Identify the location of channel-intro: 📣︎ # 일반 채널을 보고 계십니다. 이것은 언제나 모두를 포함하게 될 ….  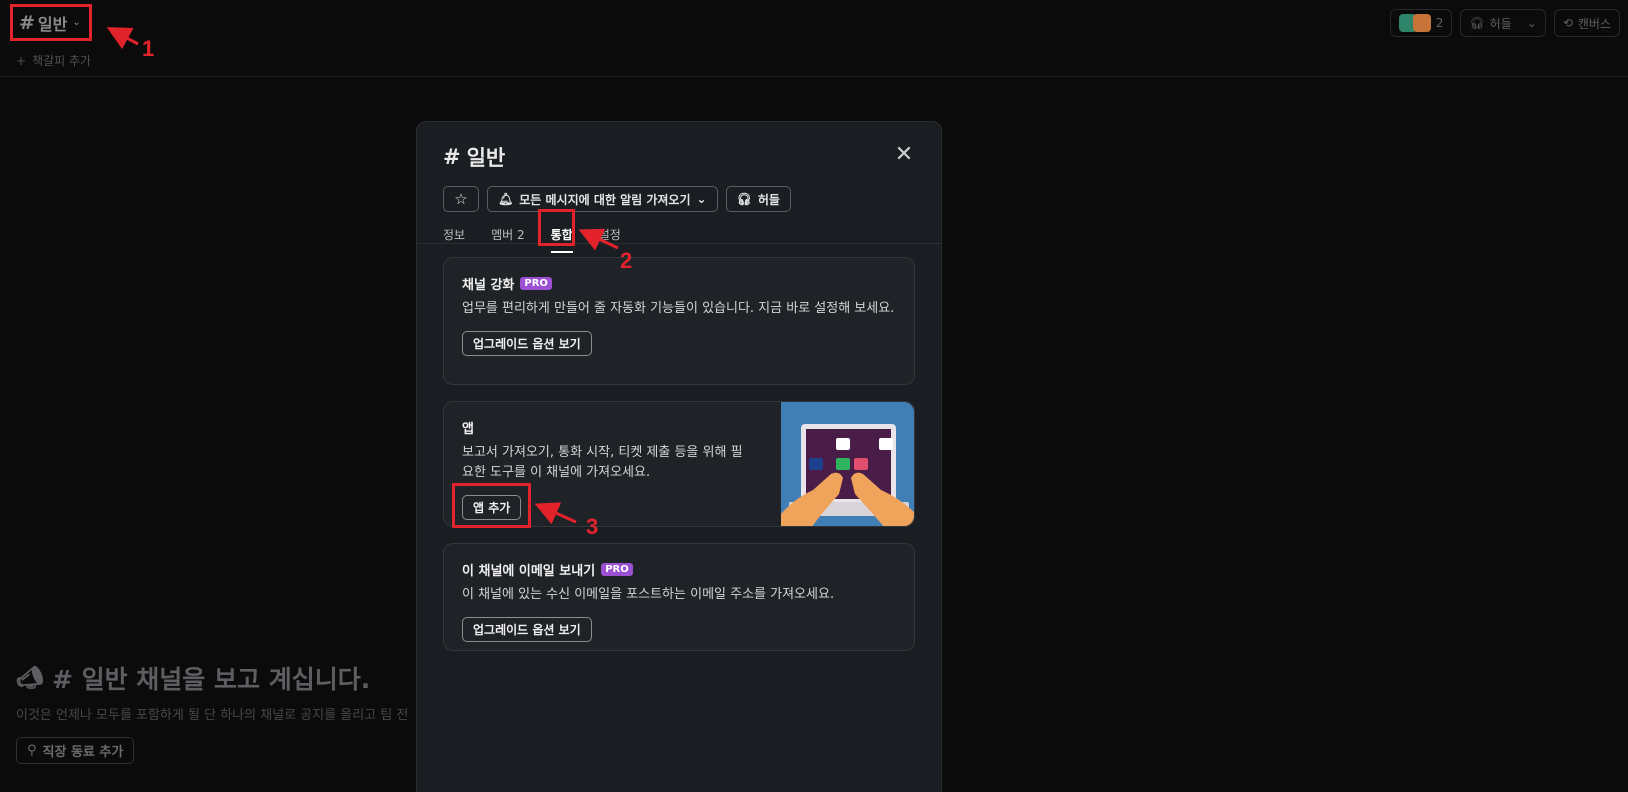
(221, 712).